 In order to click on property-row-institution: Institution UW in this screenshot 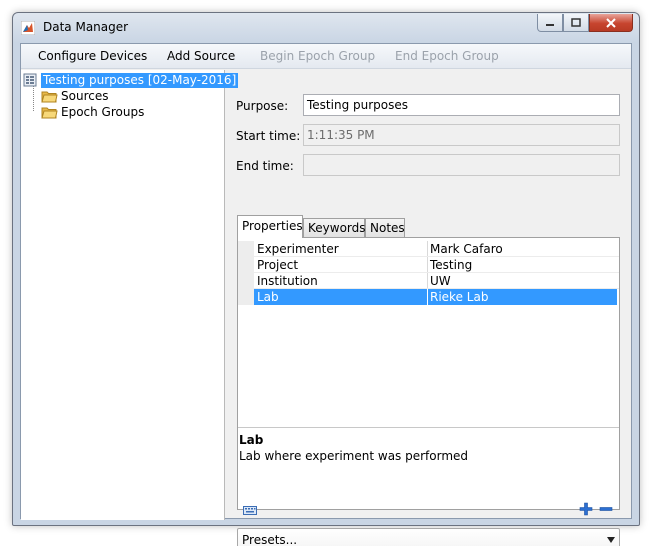, I will do `click(428, 281)`.